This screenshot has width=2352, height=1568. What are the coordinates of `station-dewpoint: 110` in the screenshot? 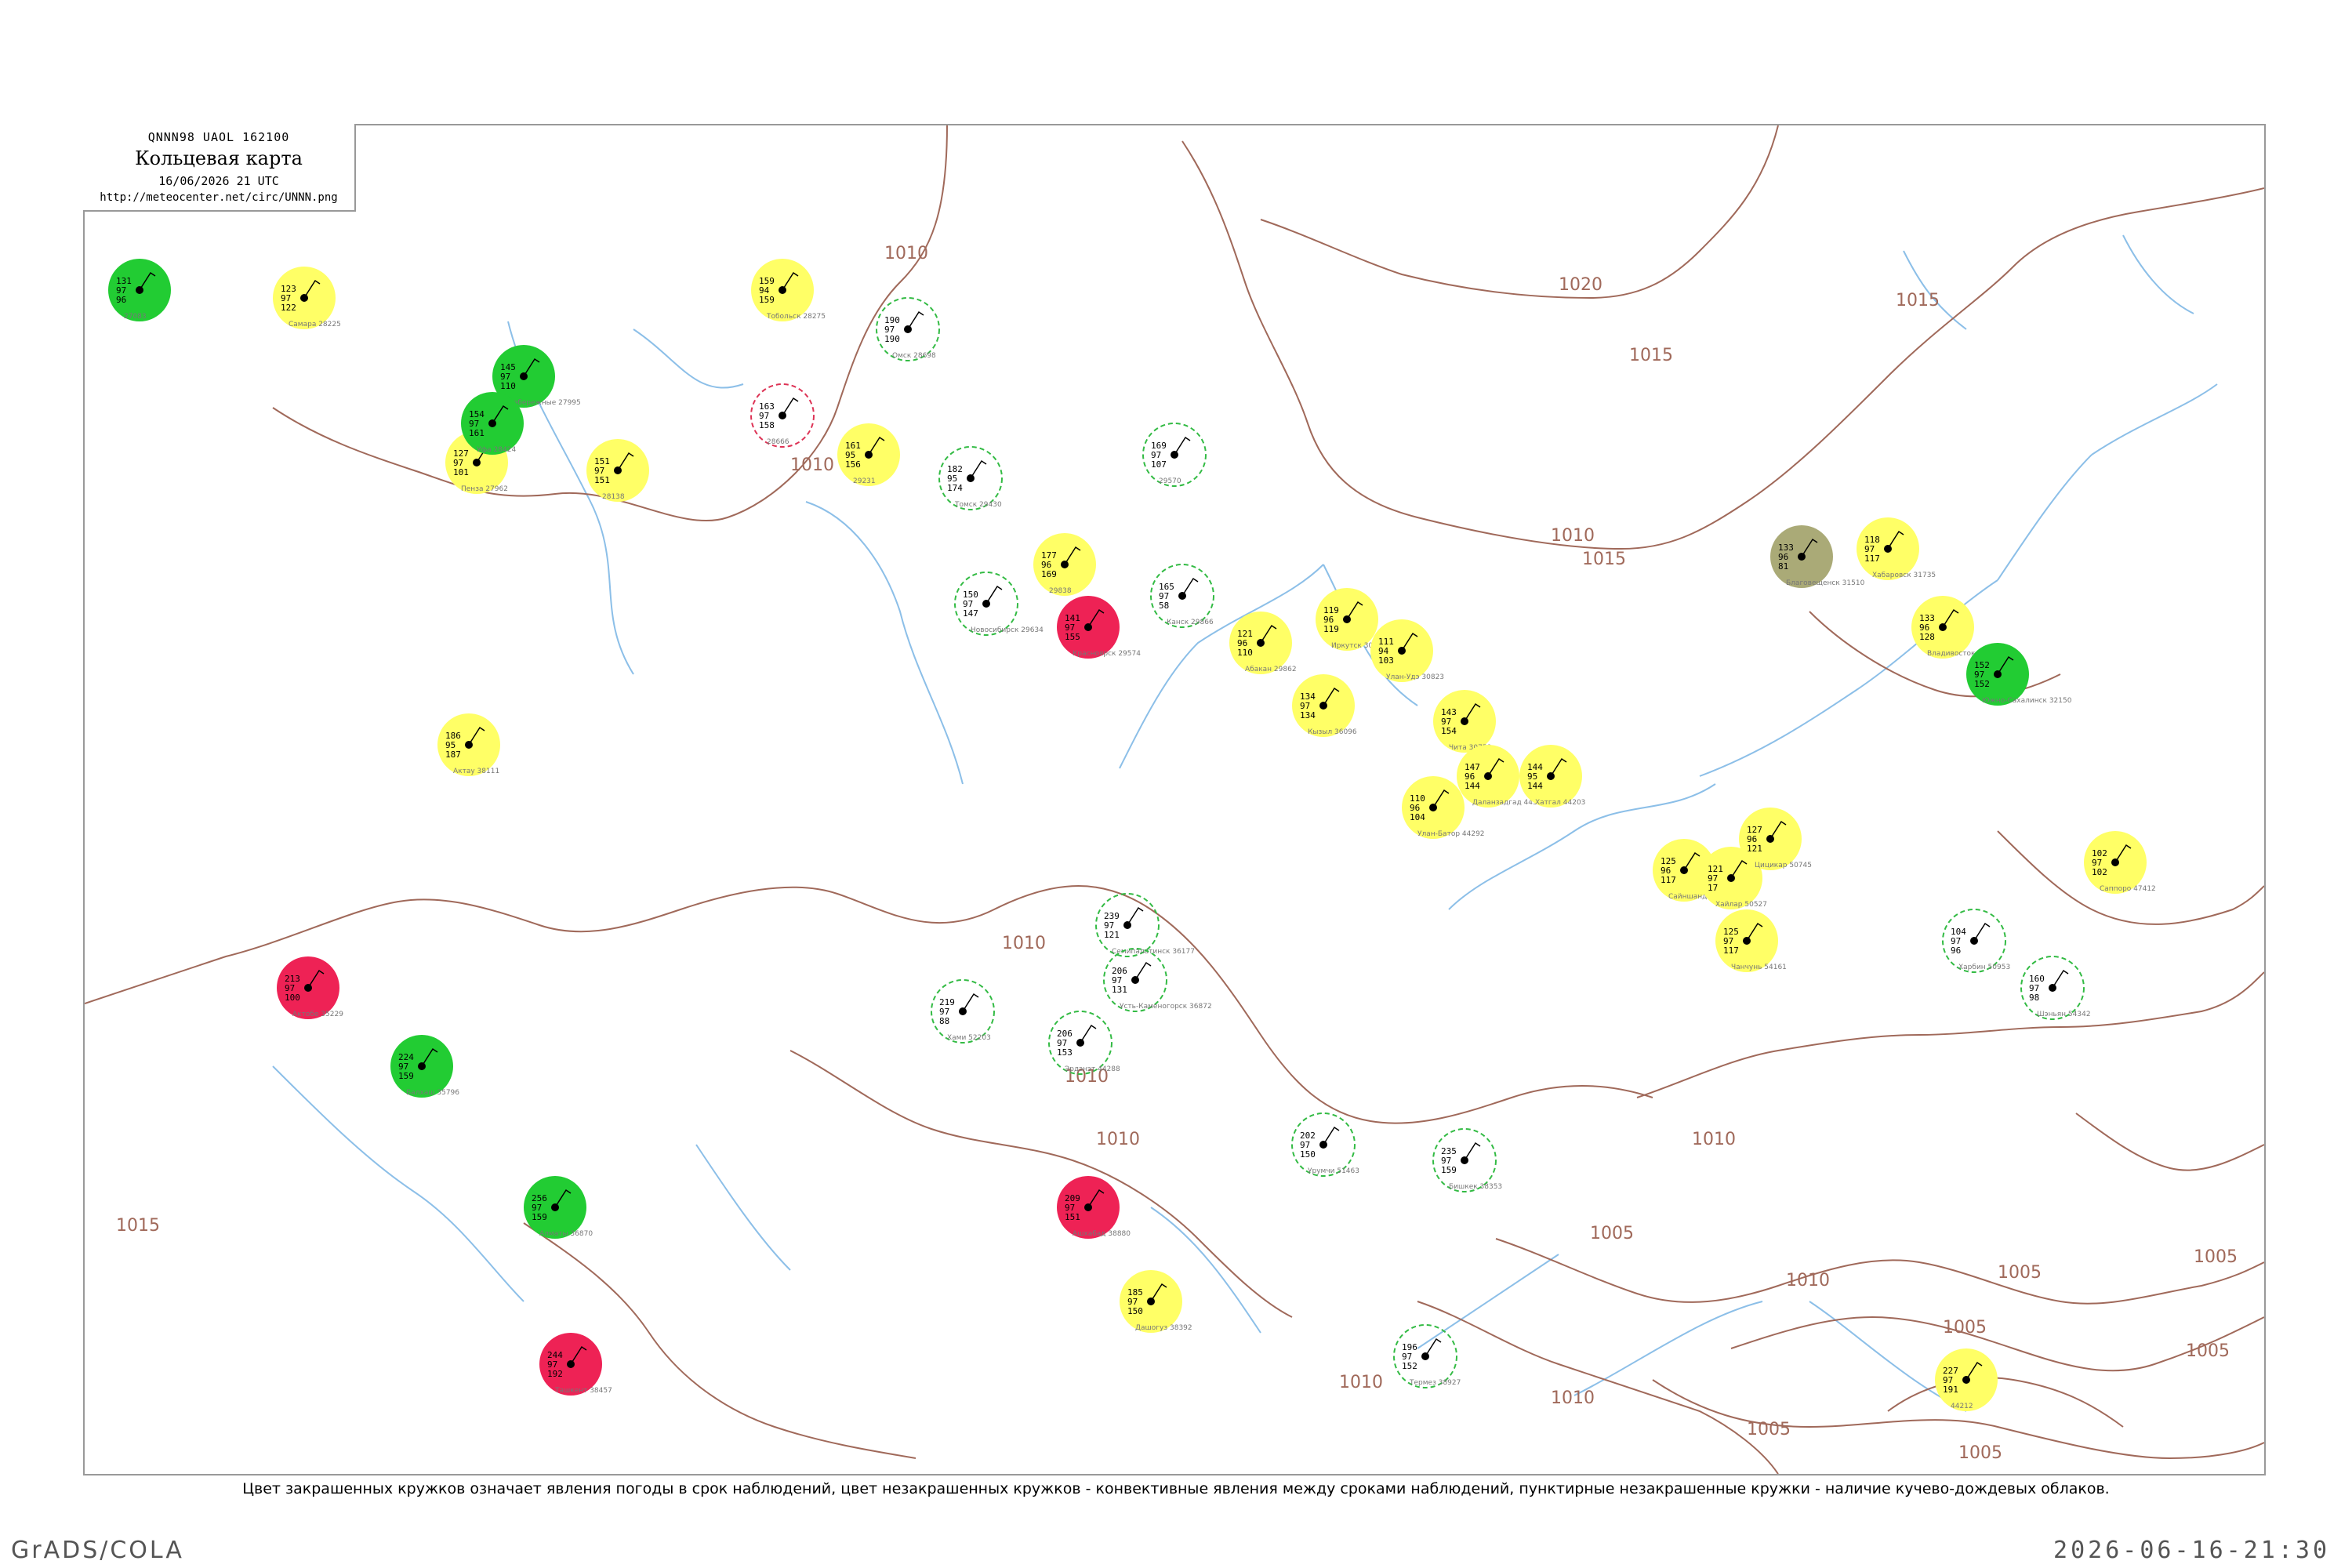 It's located at (508, 386).